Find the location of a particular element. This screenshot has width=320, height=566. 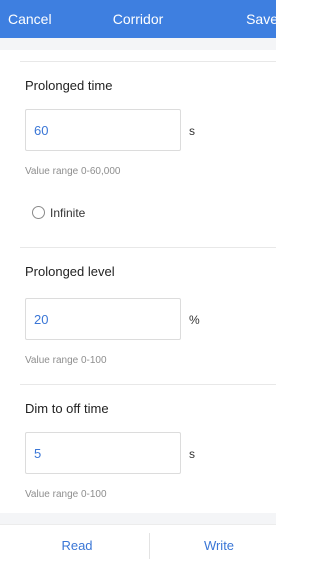

write-button: Write is located at coordinates (219, 546).